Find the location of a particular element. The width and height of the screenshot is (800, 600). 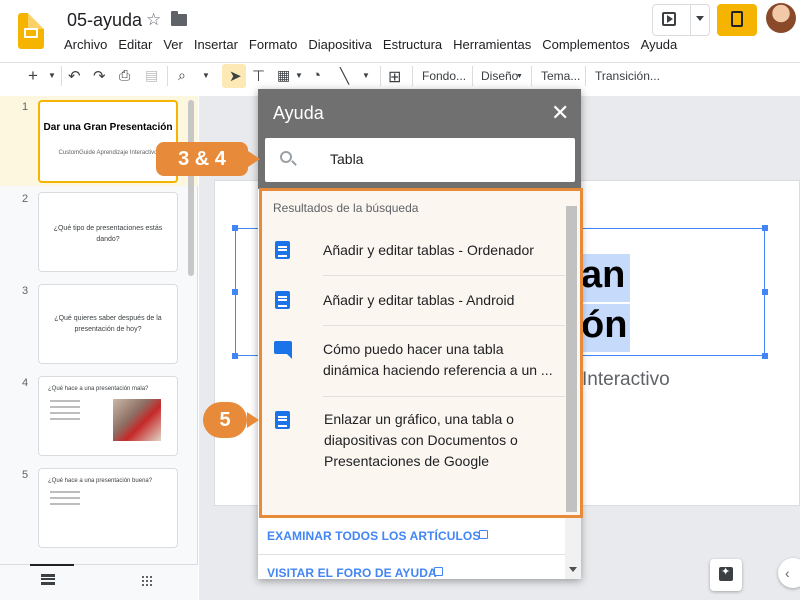

slides-logo is located at coordinates (31, 31).